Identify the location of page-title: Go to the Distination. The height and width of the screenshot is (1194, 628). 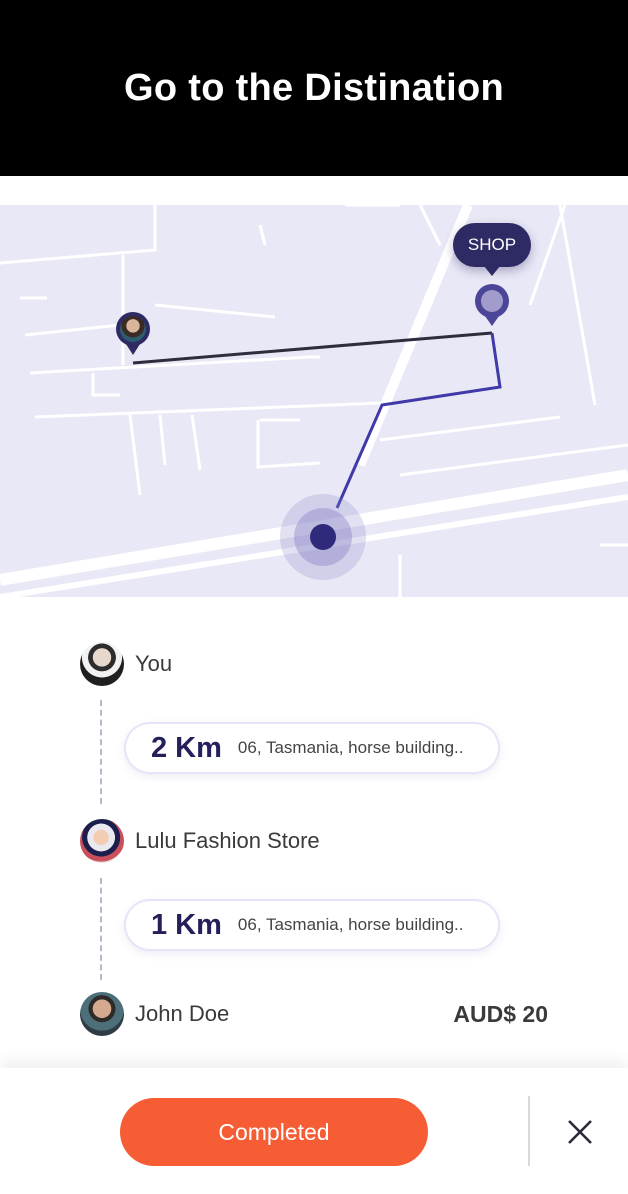
(314, 87).